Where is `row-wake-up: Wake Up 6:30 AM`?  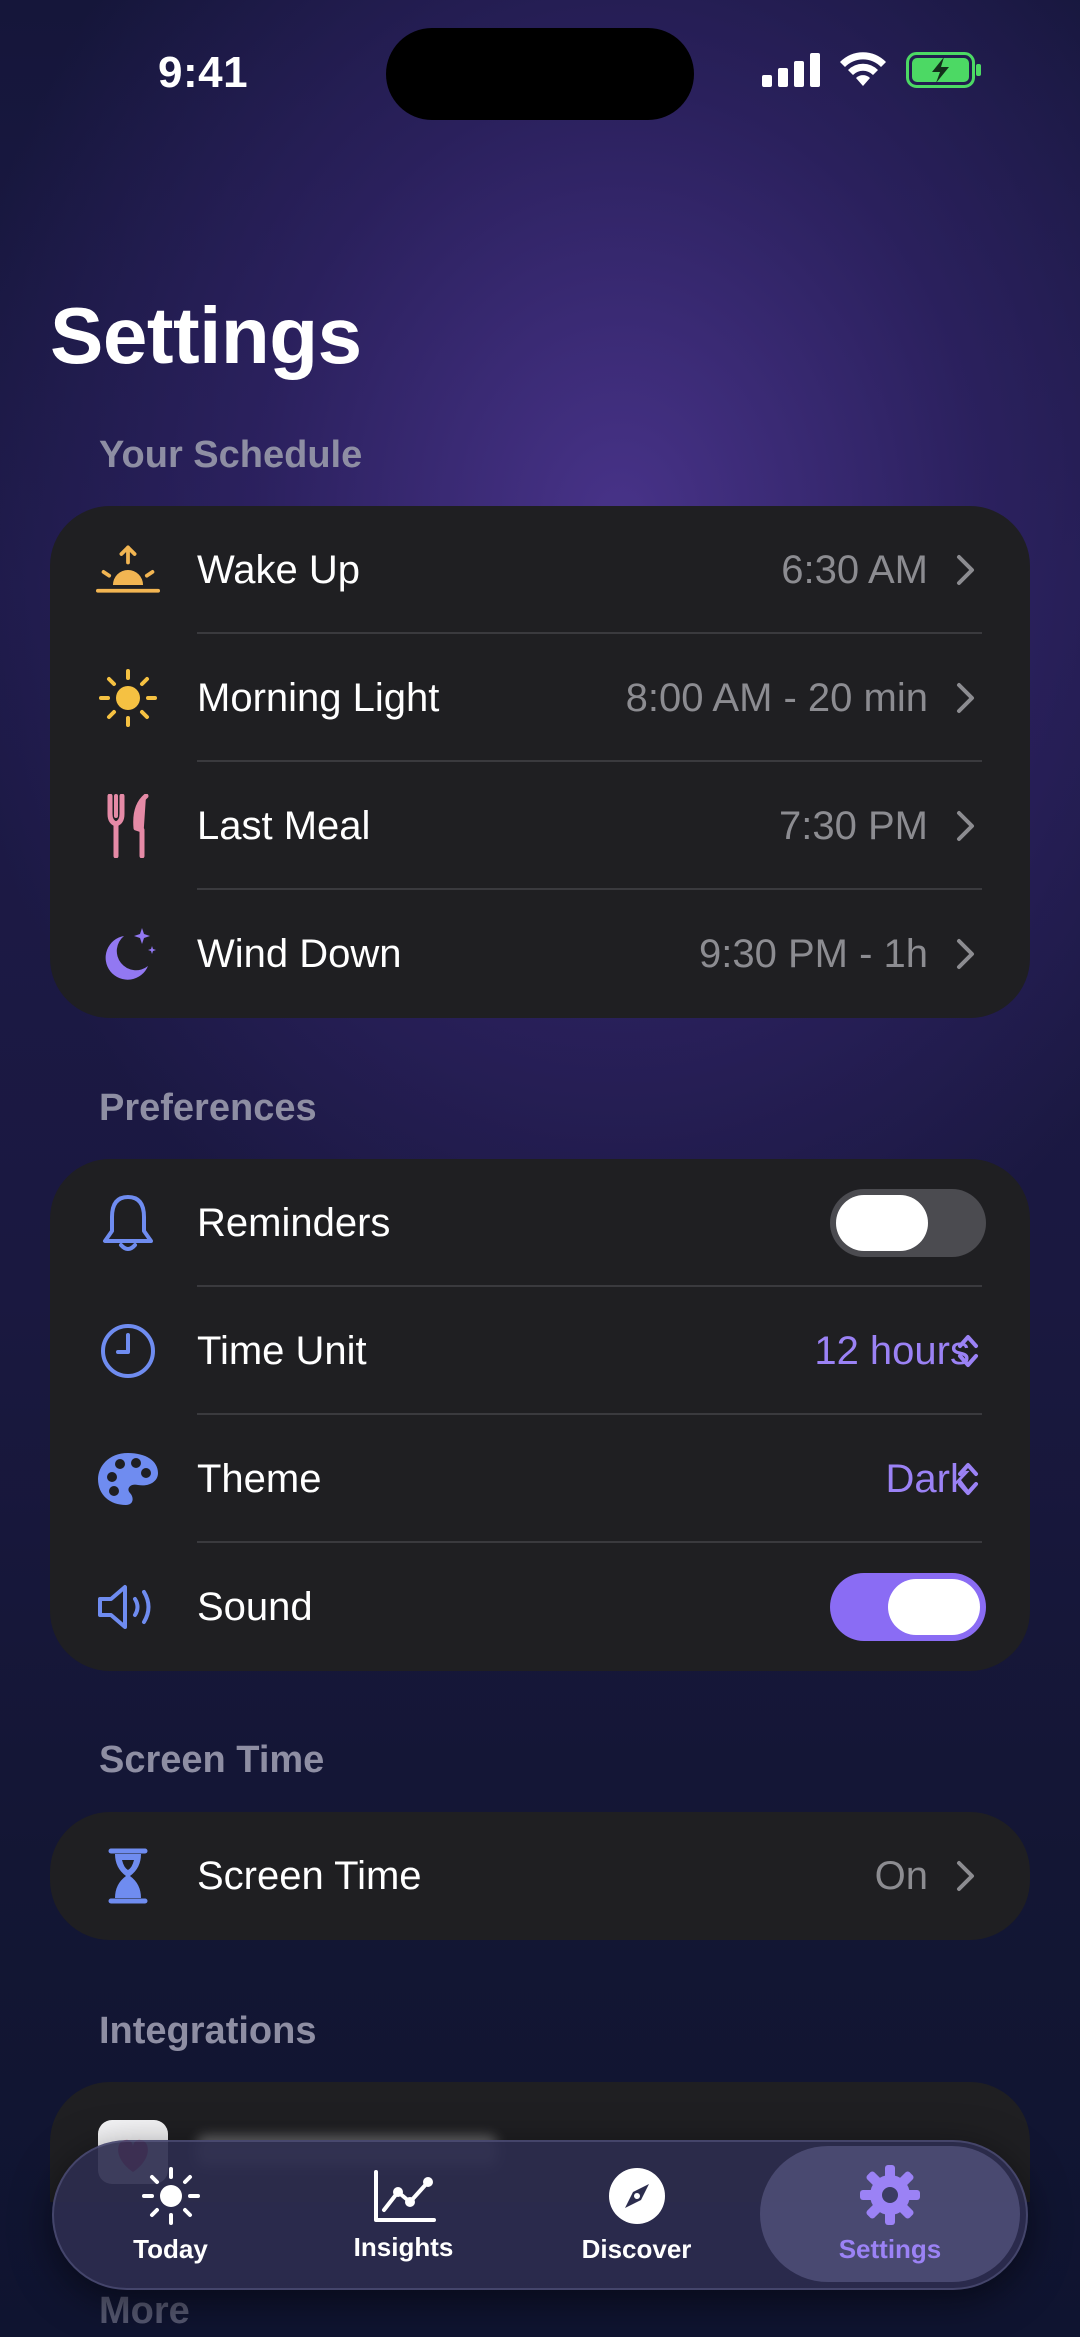 row-wake-up: Wake Up 6:30 AM is located at coordinates (540, 570).